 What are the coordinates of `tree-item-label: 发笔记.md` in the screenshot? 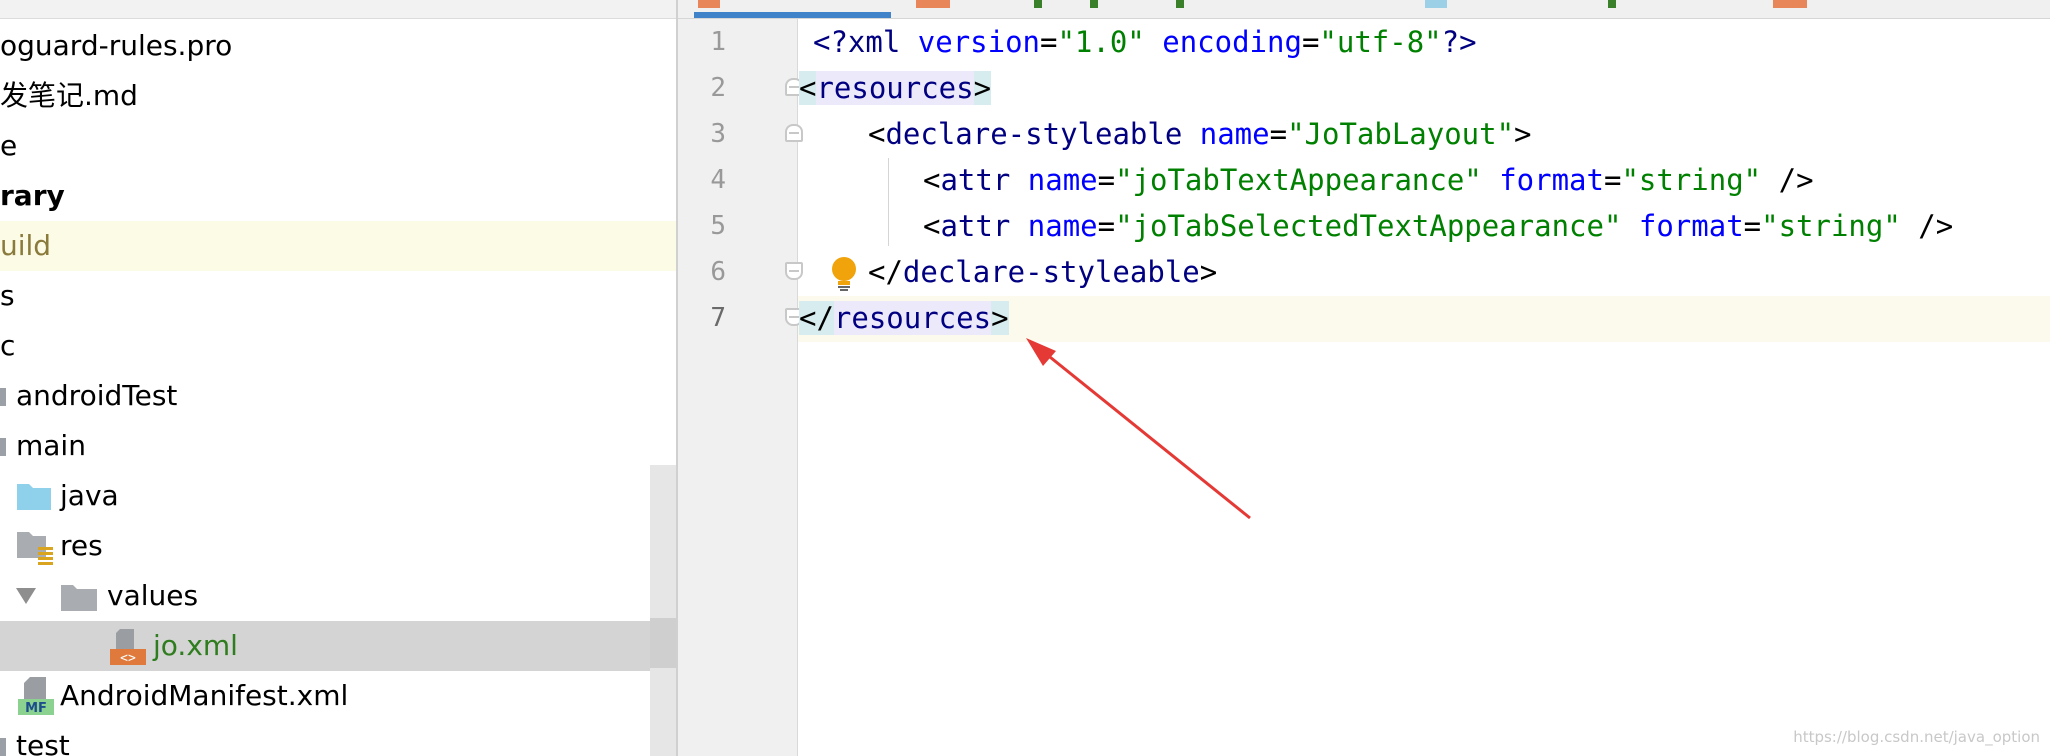 It's located at (69, 95).